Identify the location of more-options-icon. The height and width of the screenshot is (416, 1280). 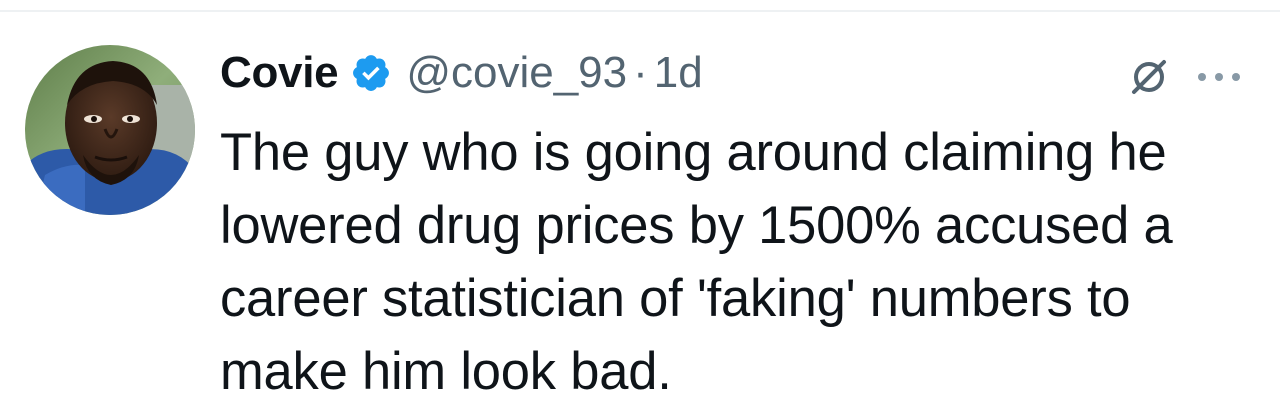
(1219, 76).